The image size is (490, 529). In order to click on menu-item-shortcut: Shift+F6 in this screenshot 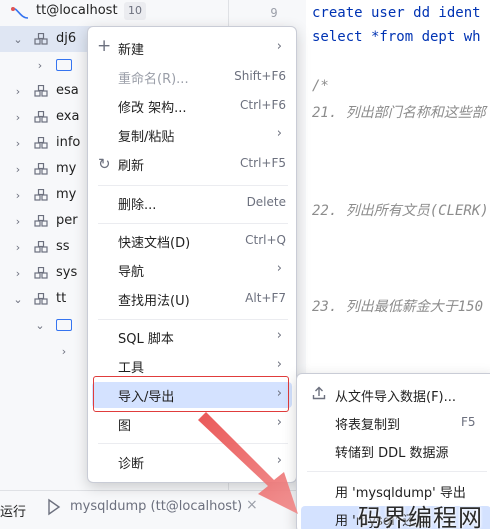, I will do `click(260, 76)`.